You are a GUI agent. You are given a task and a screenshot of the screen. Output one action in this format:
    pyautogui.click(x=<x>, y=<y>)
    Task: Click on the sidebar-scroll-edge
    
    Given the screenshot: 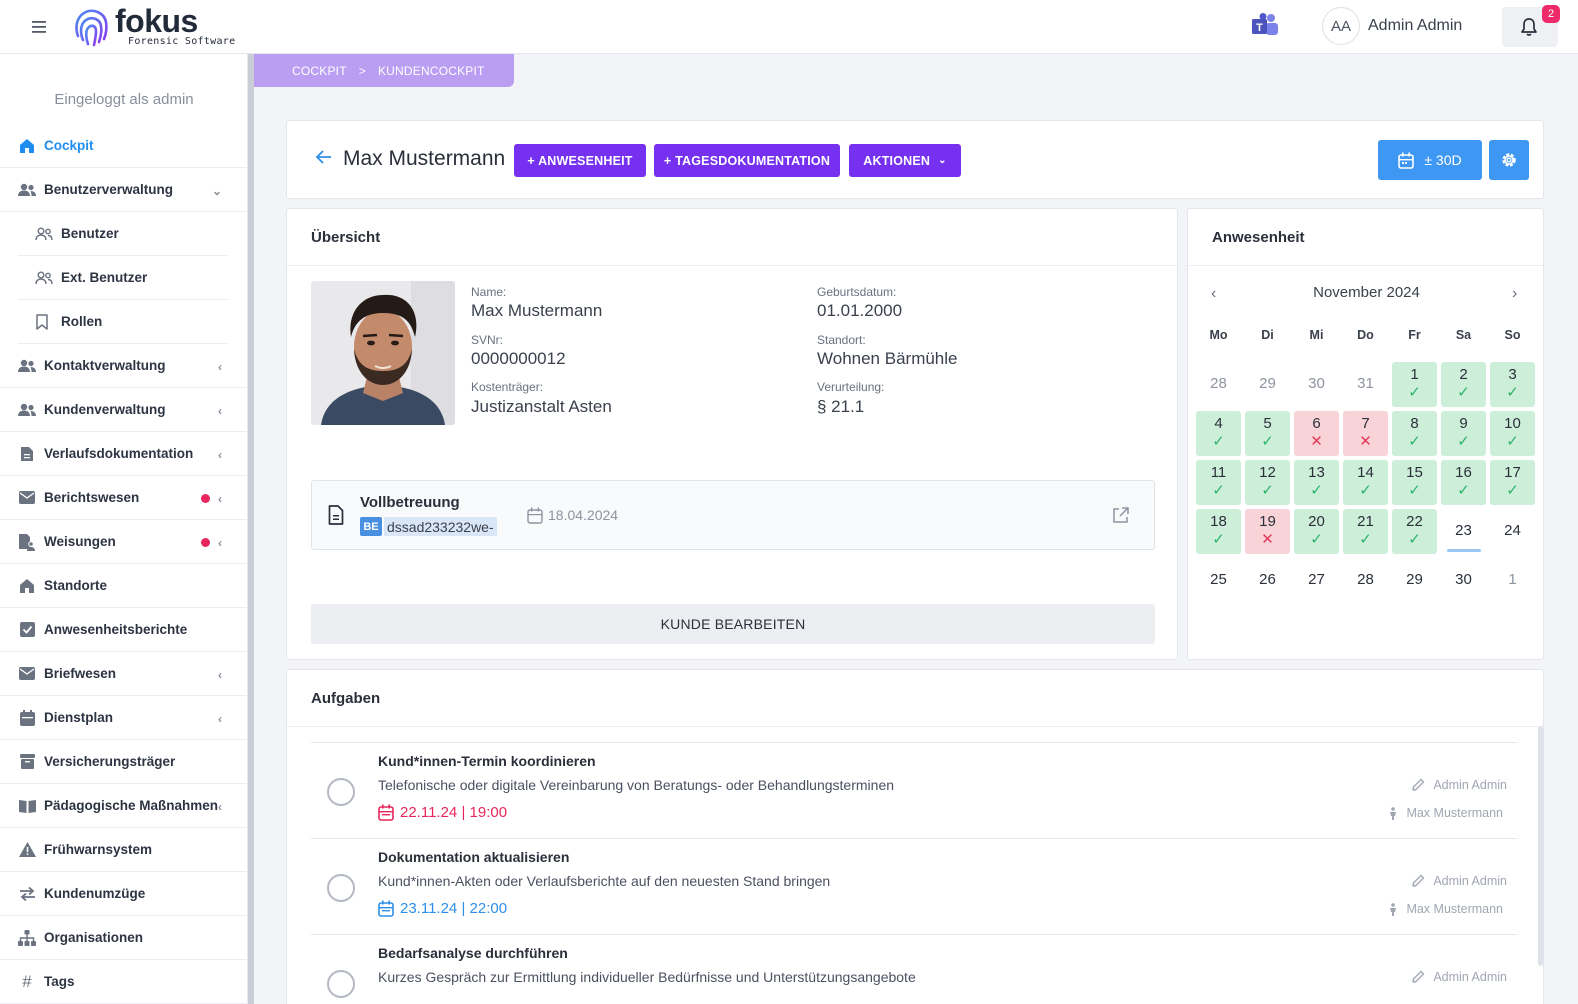 What is the action you would take?
    pyautogui.click(x=251, y=529)
    